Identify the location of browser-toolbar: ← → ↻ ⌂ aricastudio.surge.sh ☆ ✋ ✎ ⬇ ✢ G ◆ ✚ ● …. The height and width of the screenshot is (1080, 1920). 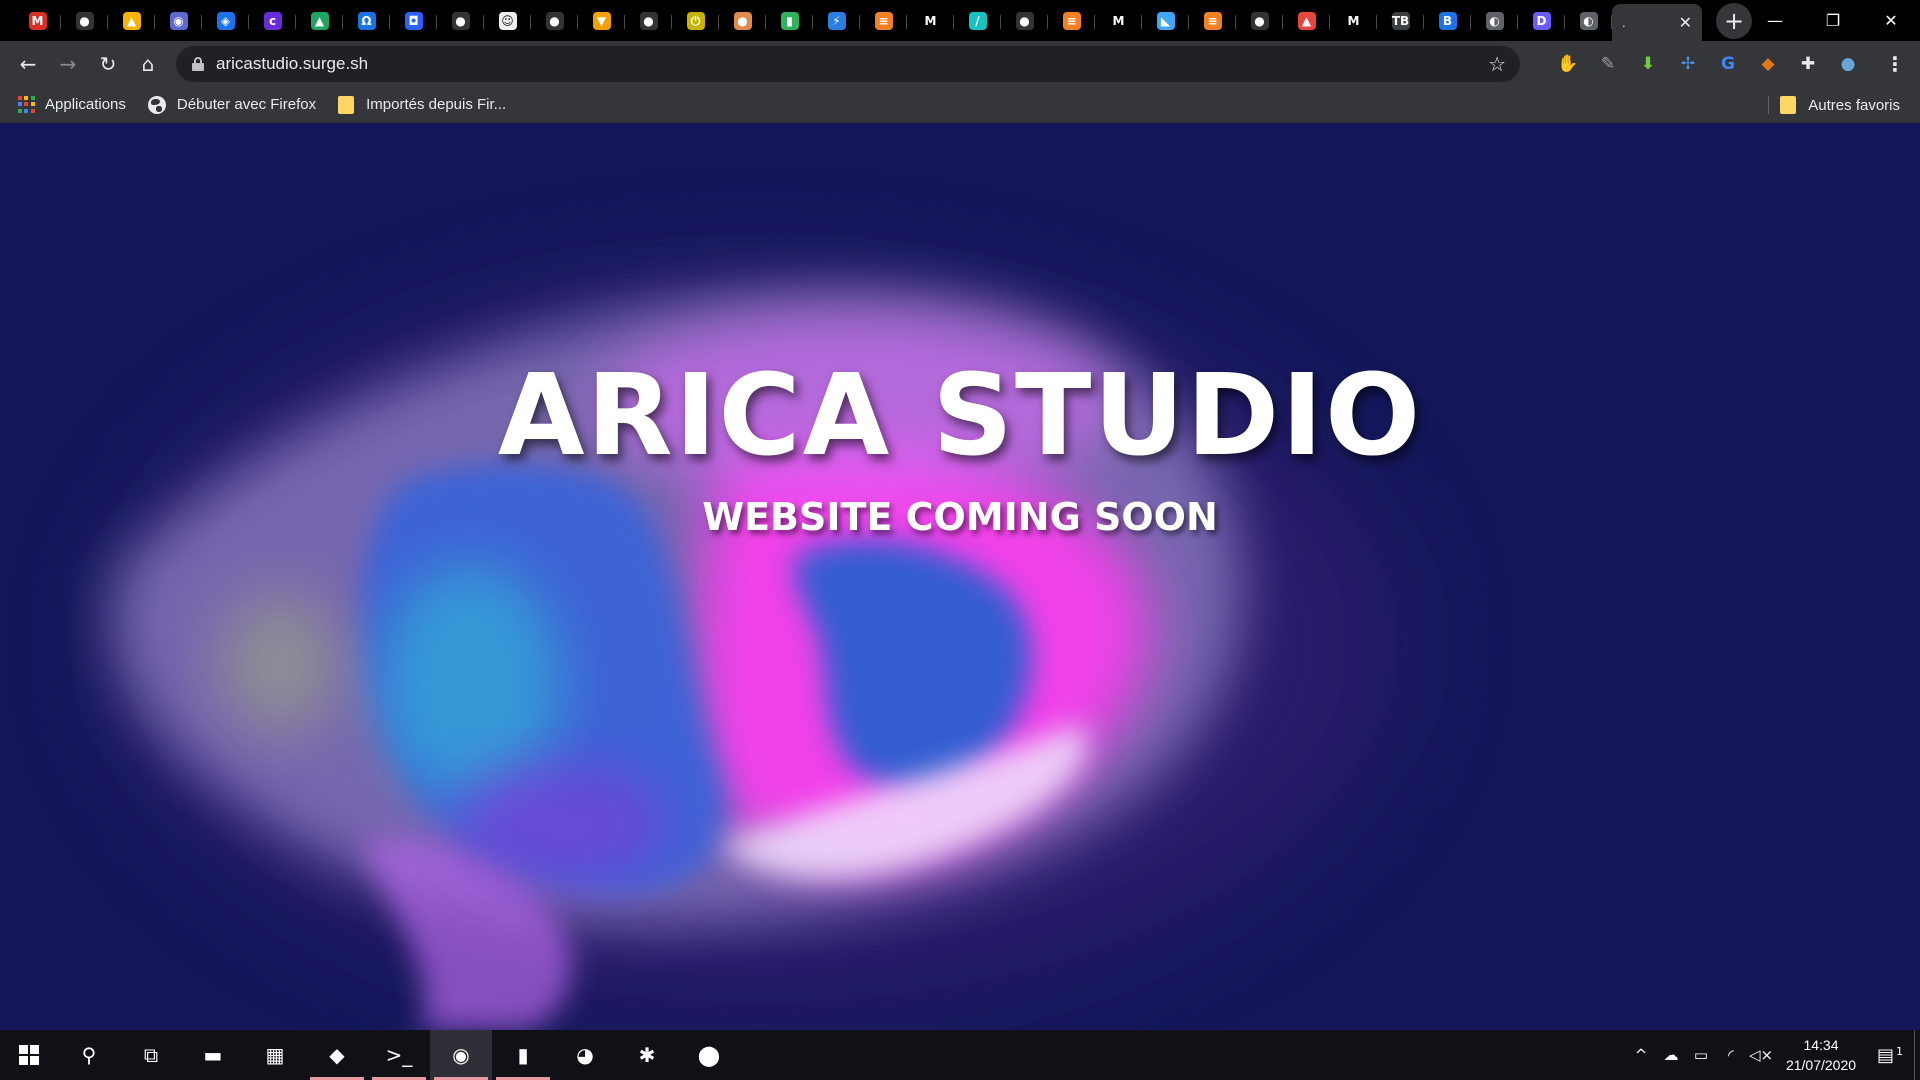
(960, 64).